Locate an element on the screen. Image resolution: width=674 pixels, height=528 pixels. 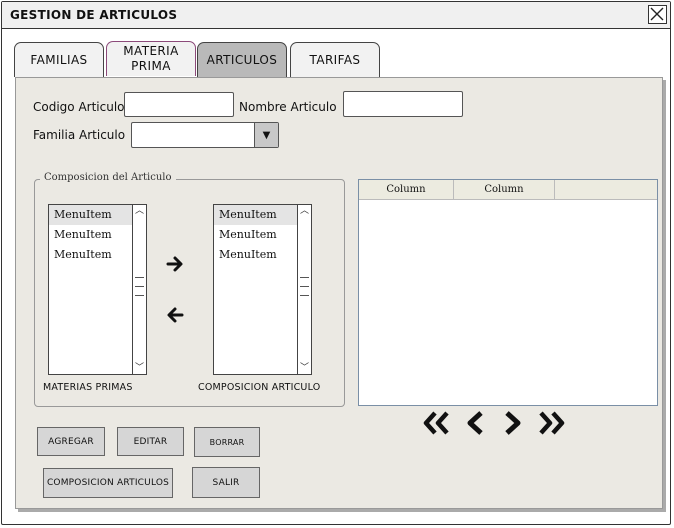
borrar-button: BORRAR is located at coordinates (227, 442).